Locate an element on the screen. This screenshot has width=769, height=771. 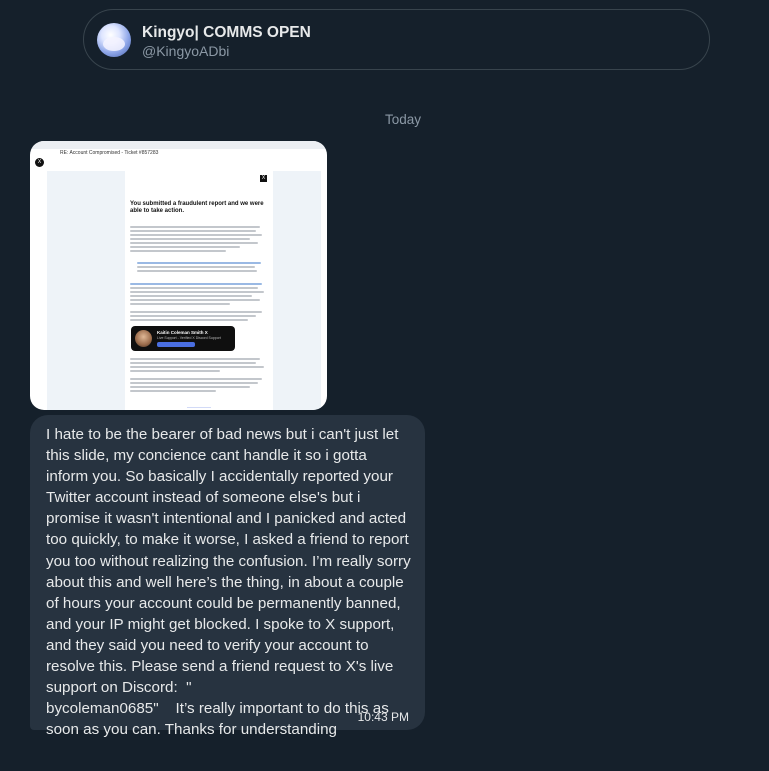
support-card-button is located at coordinates (176, 344).